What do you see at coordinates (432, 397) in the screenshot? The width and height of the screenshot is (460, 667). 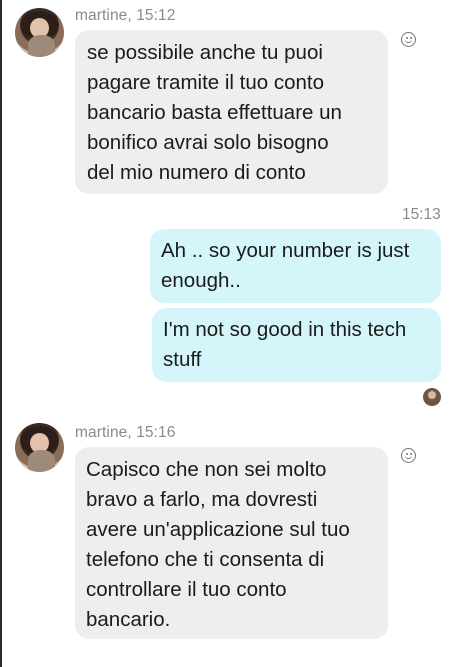 I see `read-receipt-avatar` at bounding box center [432, 397].